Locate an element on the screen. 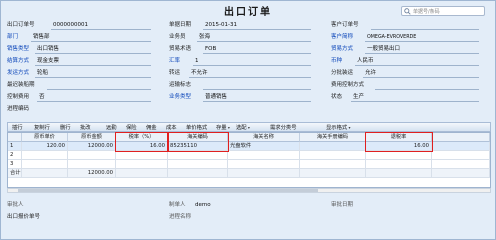 Image resolution: width=496 pixels, height=240 pixels. toolbar-button: 佣金 is located at coordinates (151, 128).